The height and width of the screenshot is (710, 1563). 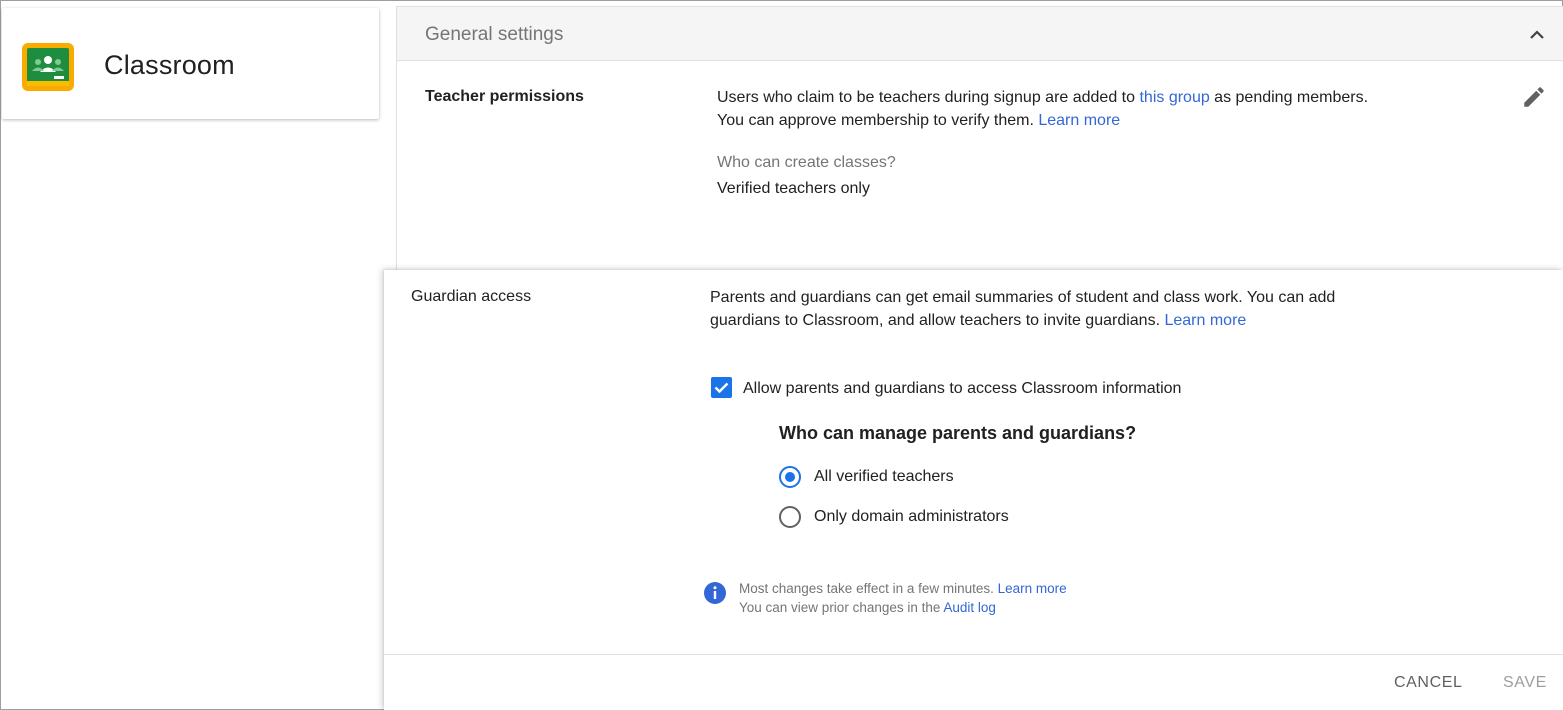 What do you see at coordinates (504, 96) in the screenshot?
I see `teacher-permissions-label: Teacher permissions` at bounding box center [504, 96].